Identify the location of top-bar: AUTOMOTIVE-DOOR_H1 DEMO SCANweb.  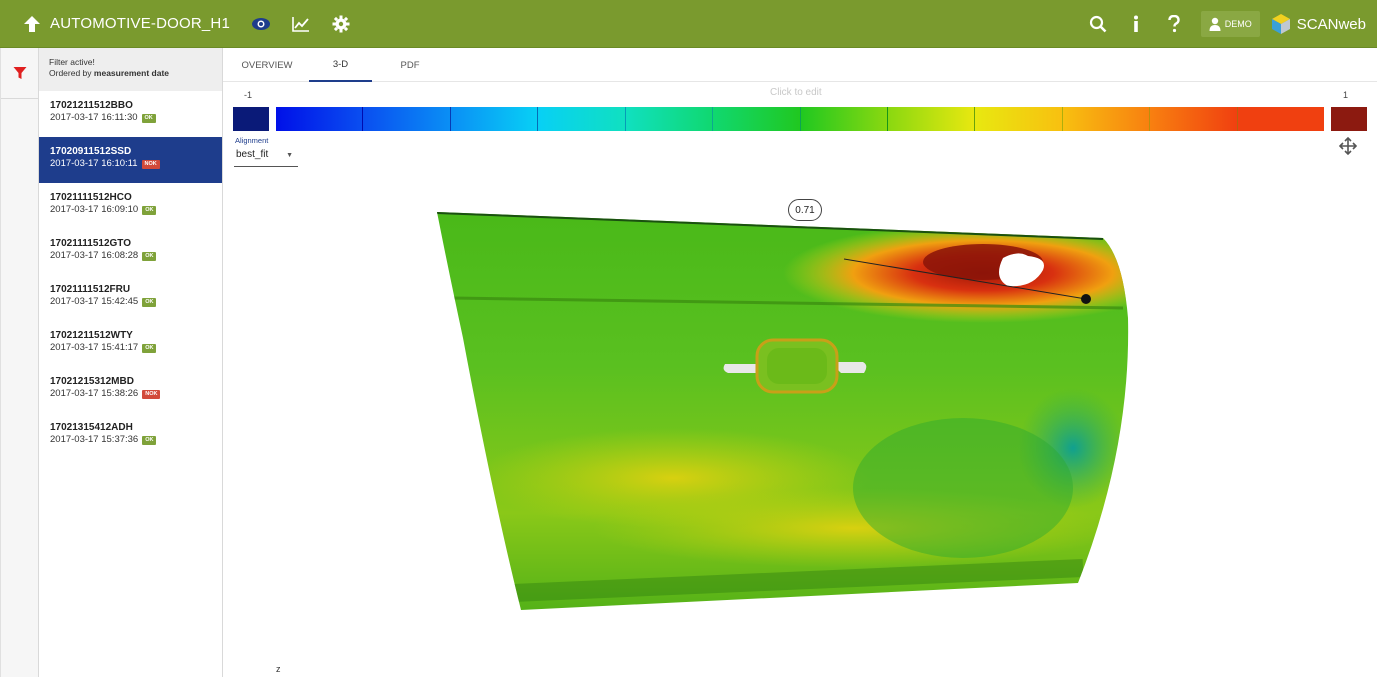
(688, 24).